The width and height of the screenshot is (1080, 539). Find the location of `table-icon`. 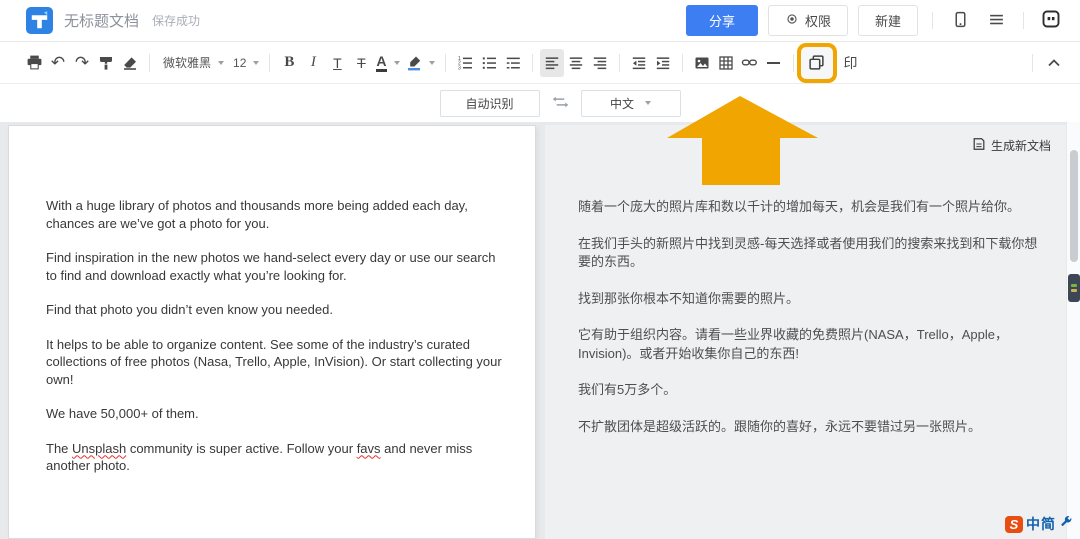

table-icon is located at coordinates (726, 63).